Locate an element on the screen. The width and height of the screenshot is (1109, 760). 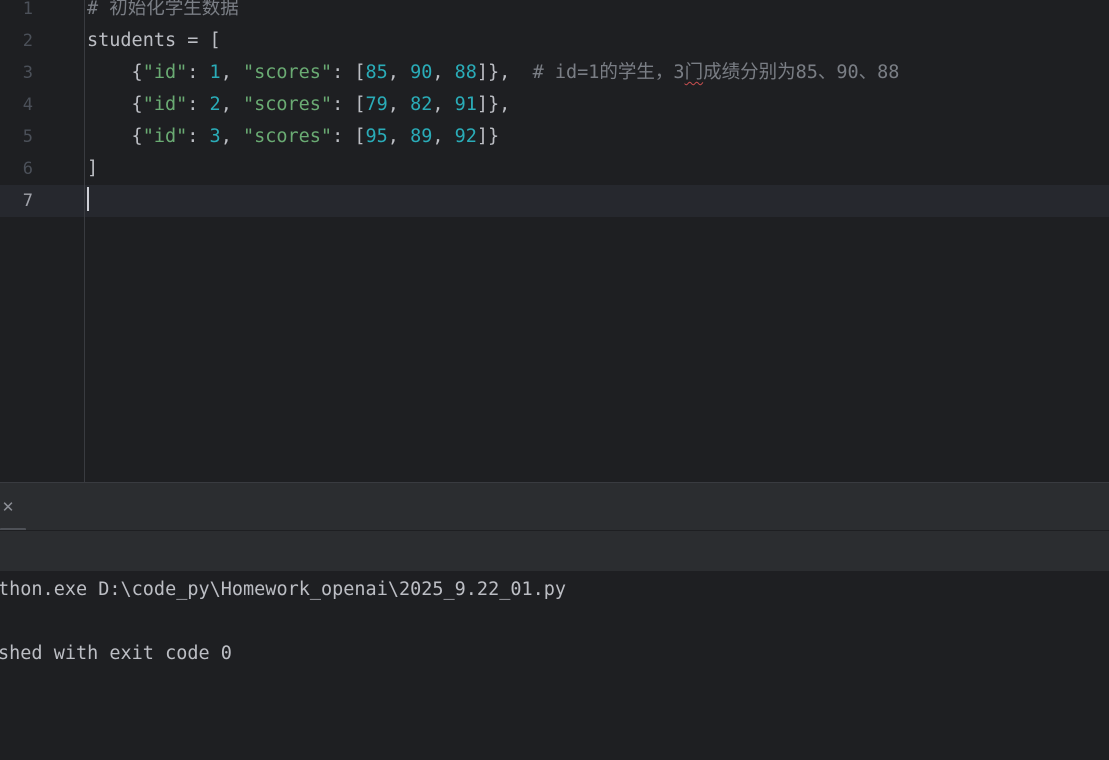
code-token: 1 is located at coordinates (215, 72).